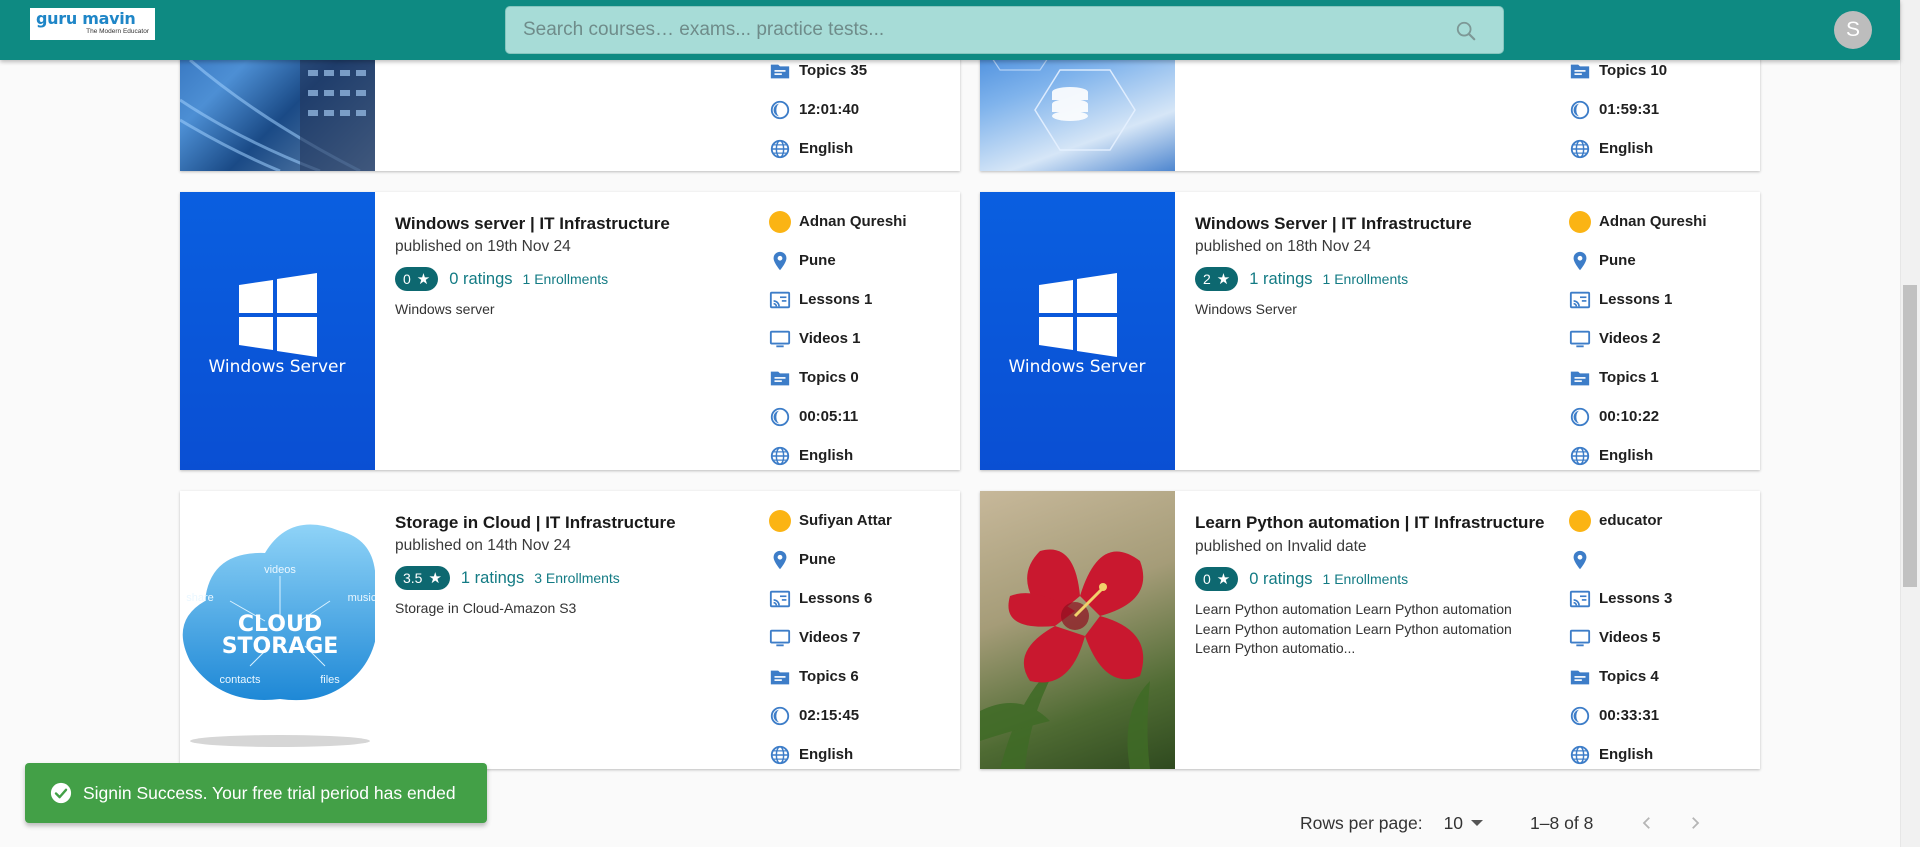 The width and height of the screenshot is (1920, 847). I want to click on rating-row: 3.5 ★ 1 ratings 3 Enrollments, so click(570, 578).